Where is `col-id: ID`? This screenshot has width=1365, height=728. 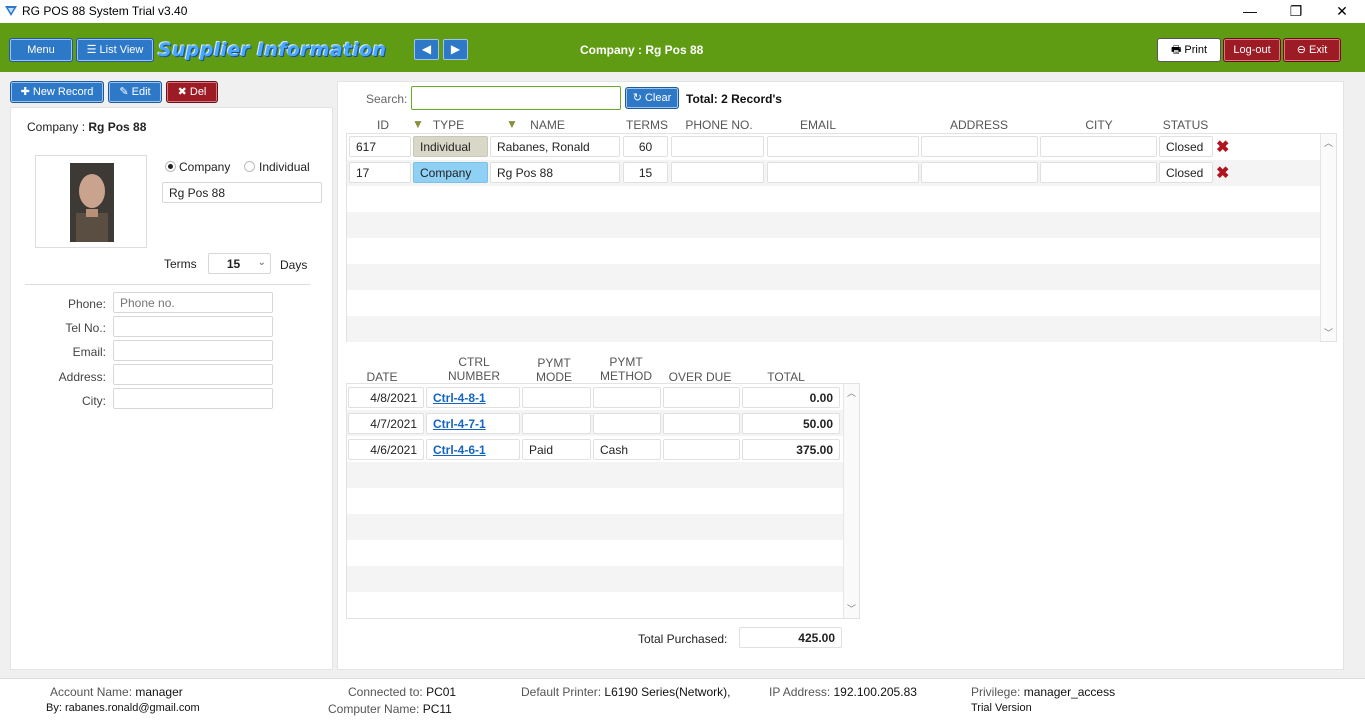 col-id: ID is located at coordinates (383, 125).